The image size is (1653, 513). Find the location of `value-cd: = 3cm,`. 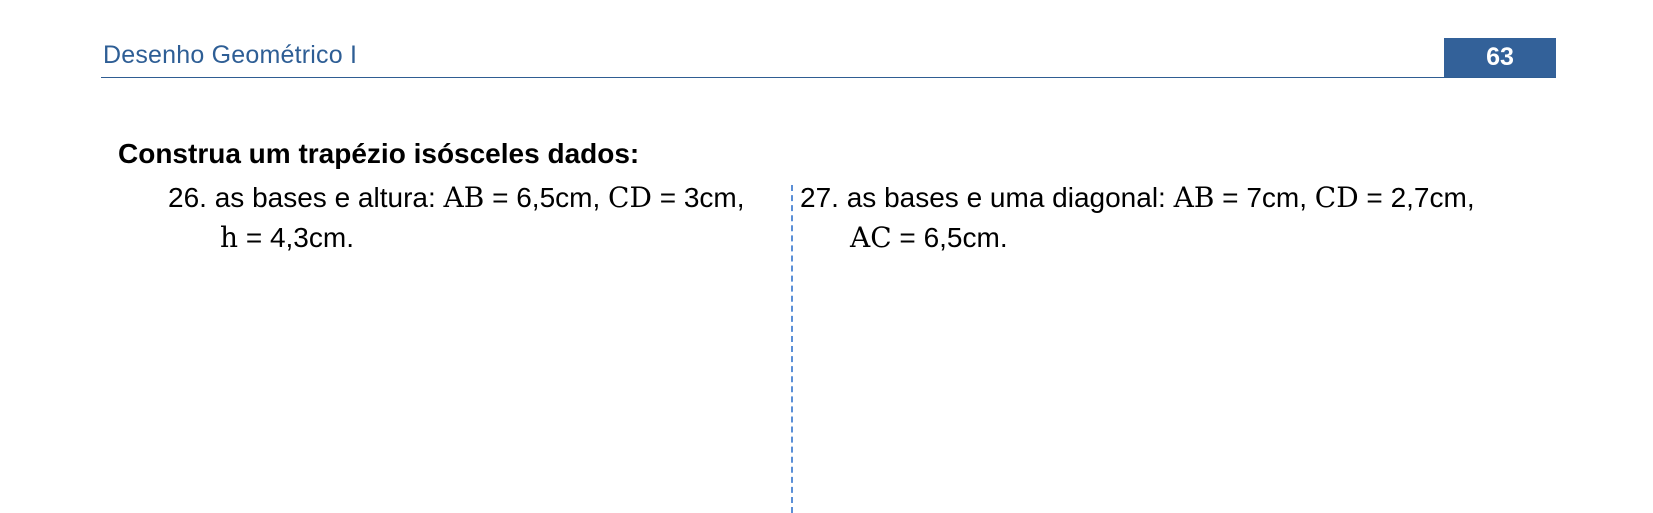

value-cd: = 3cm, is located at coordinates (698, 197).